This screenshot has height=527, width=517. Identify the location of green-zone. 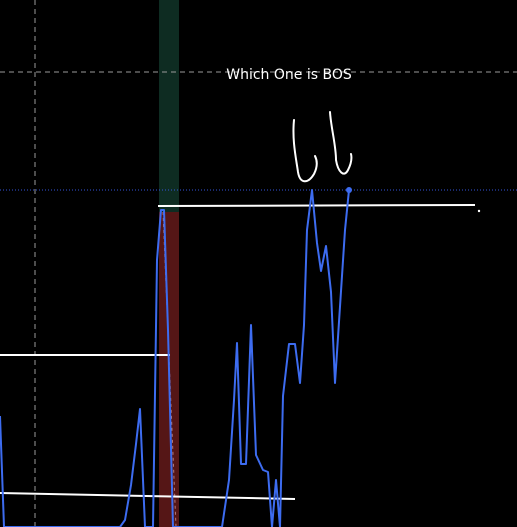
(169, 106).